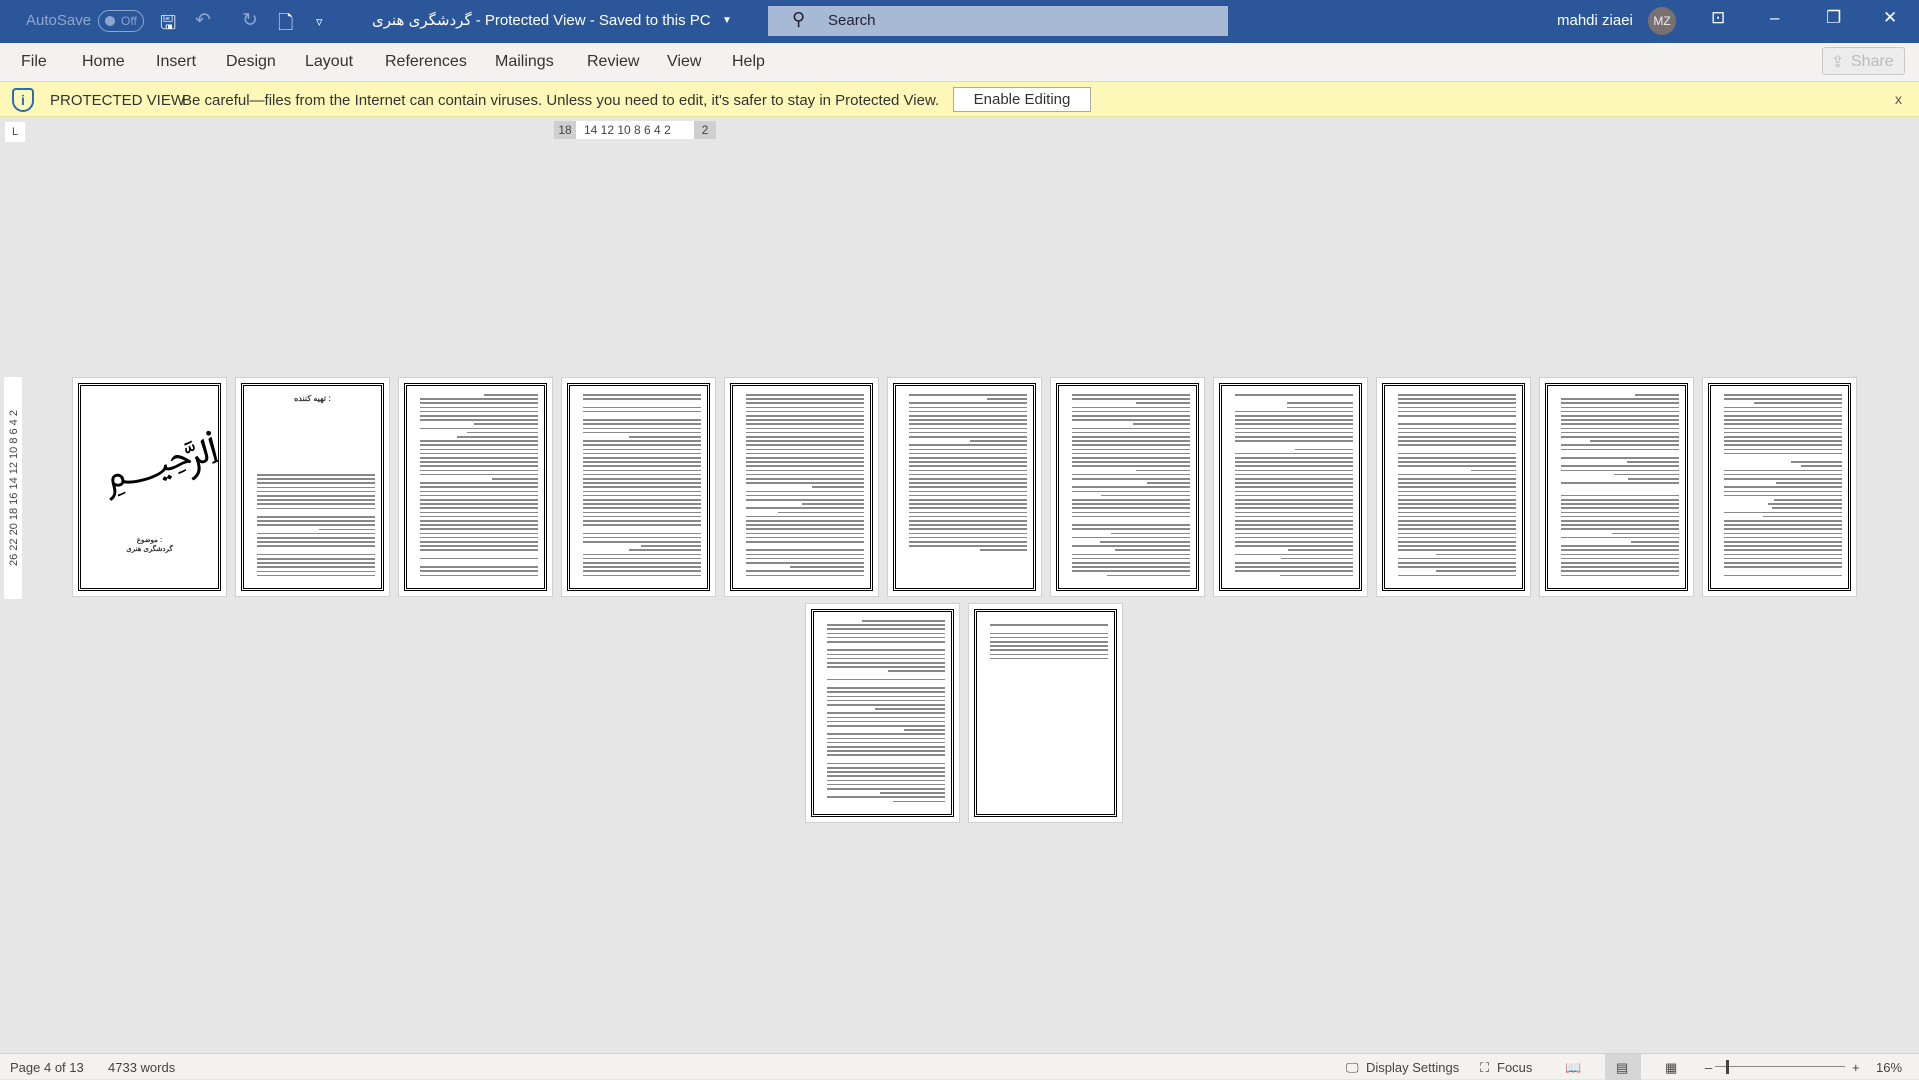 This screenshot has height=1080, width=1919. Describe the element at coordinates (103, 62) in the screenshot. I see `tab-home: Home` at that location.